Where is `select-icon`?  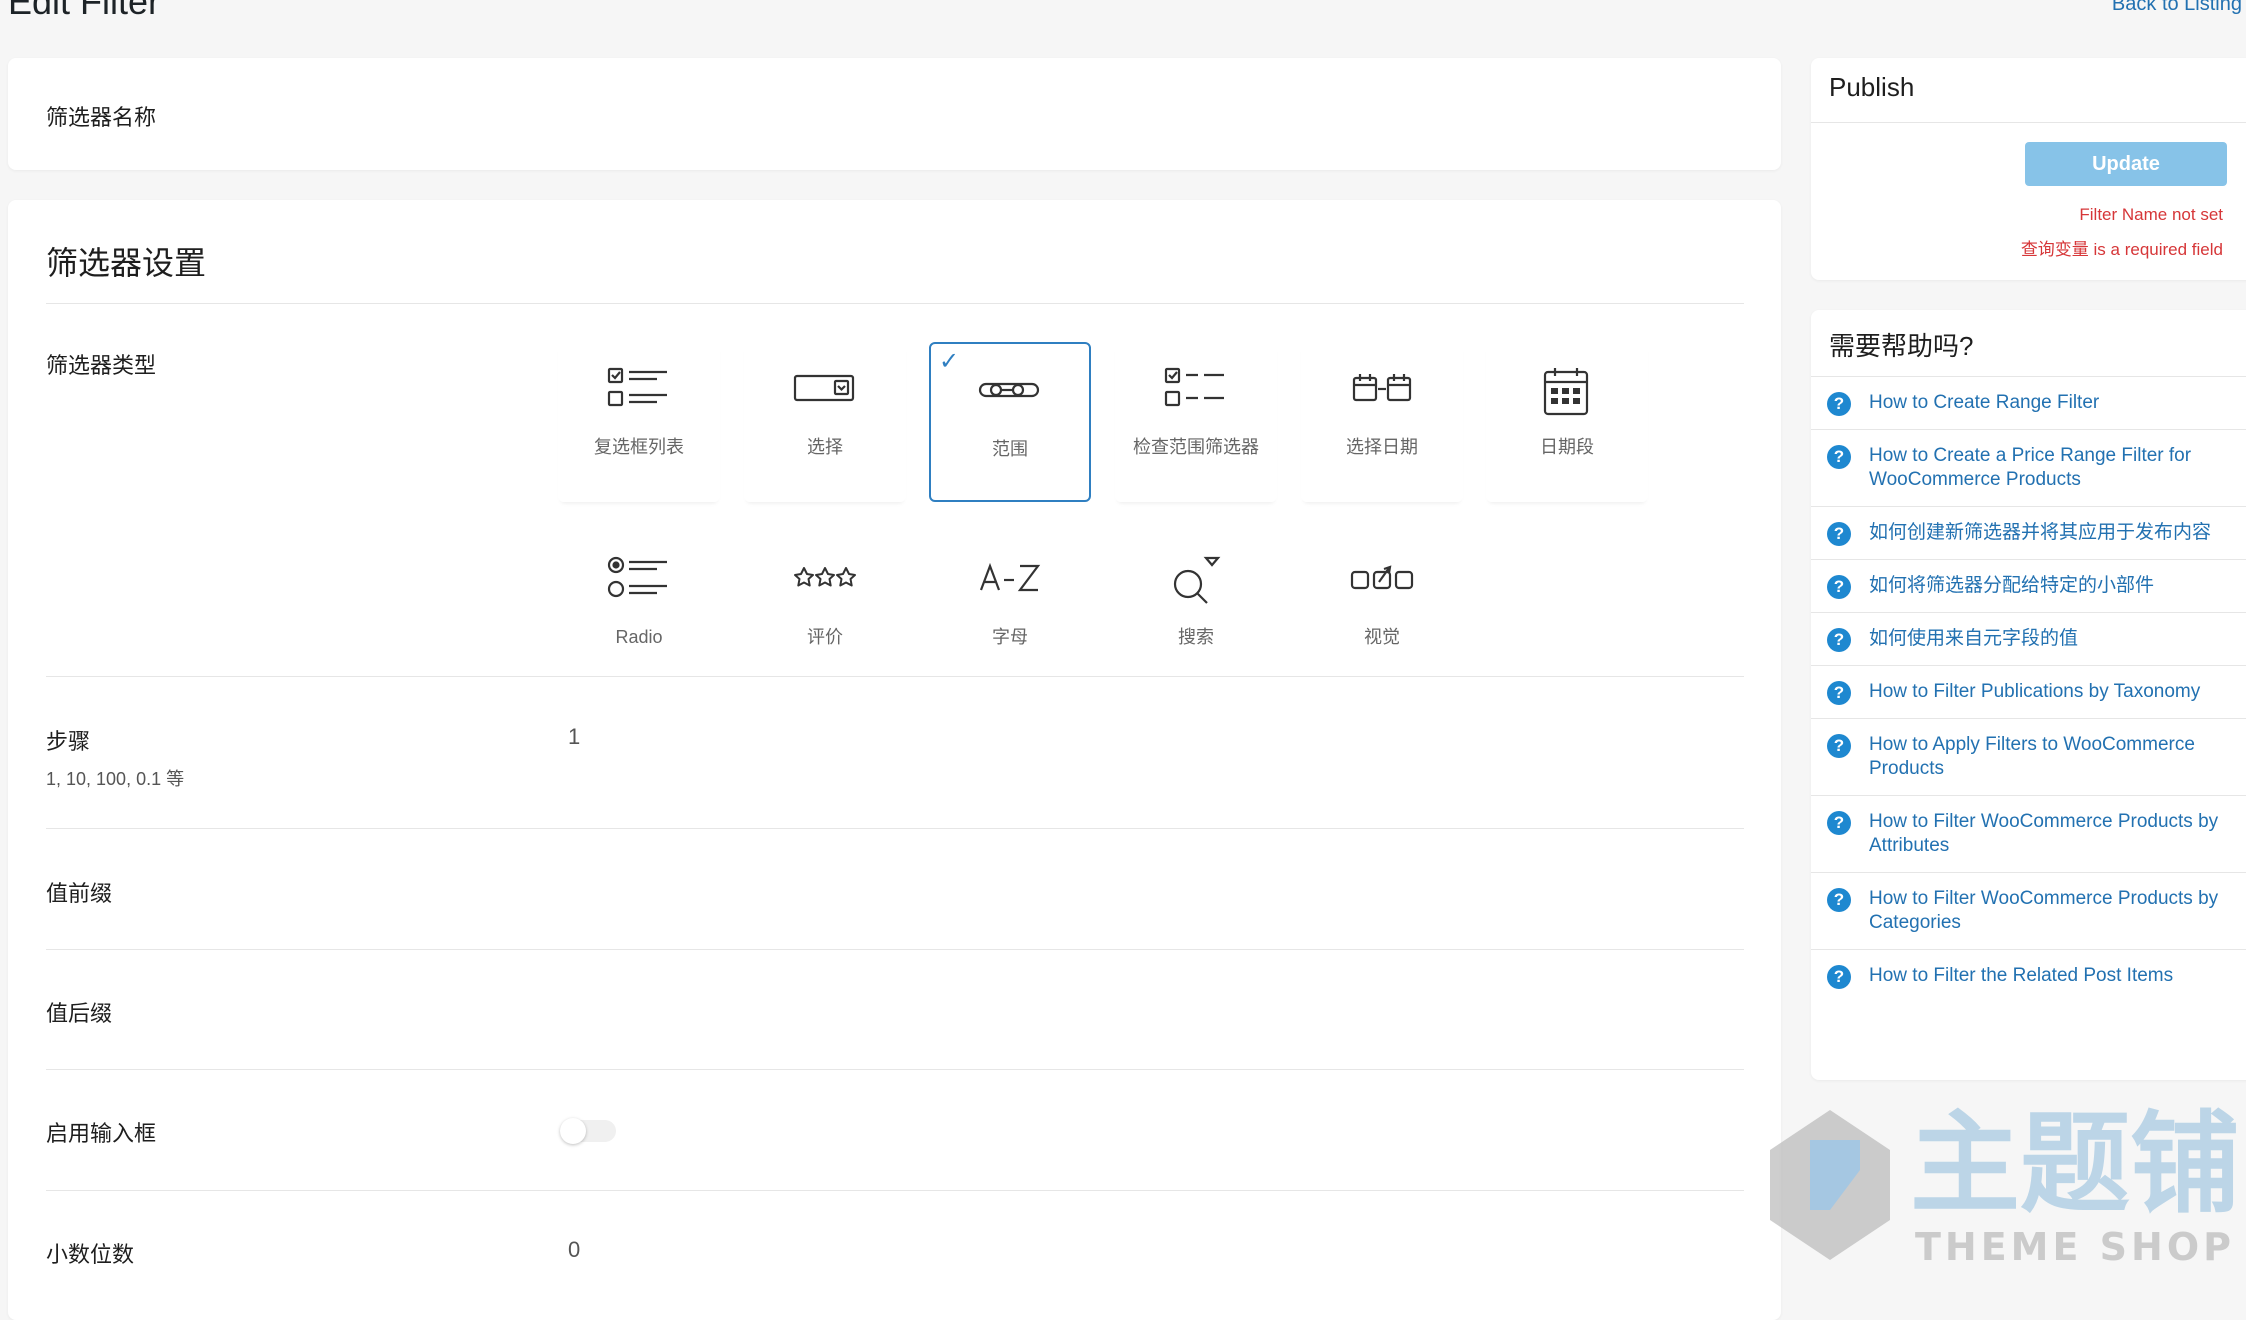 select-icon is located at coordinates (824, 388).